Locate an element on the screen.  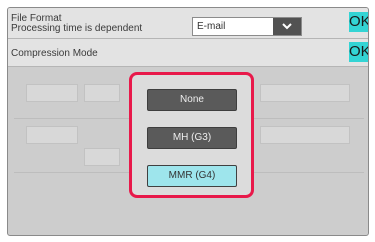
option-mmr-g4-button: MMR (G4) is located at coordinates (192, 176).